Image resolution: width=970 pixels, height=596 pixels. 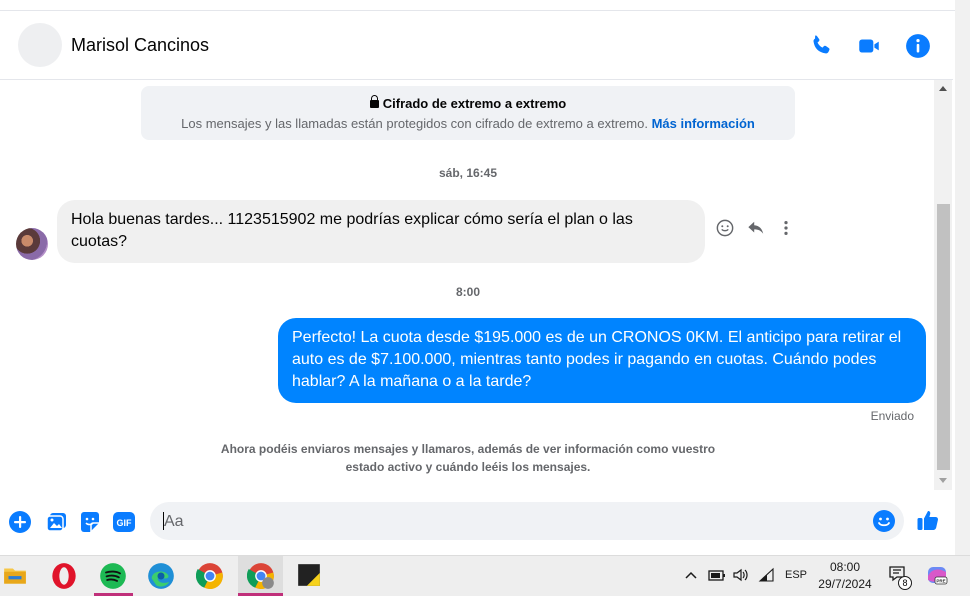 I want to click on notification-count-badge: 8, so click(x=905, y=583).